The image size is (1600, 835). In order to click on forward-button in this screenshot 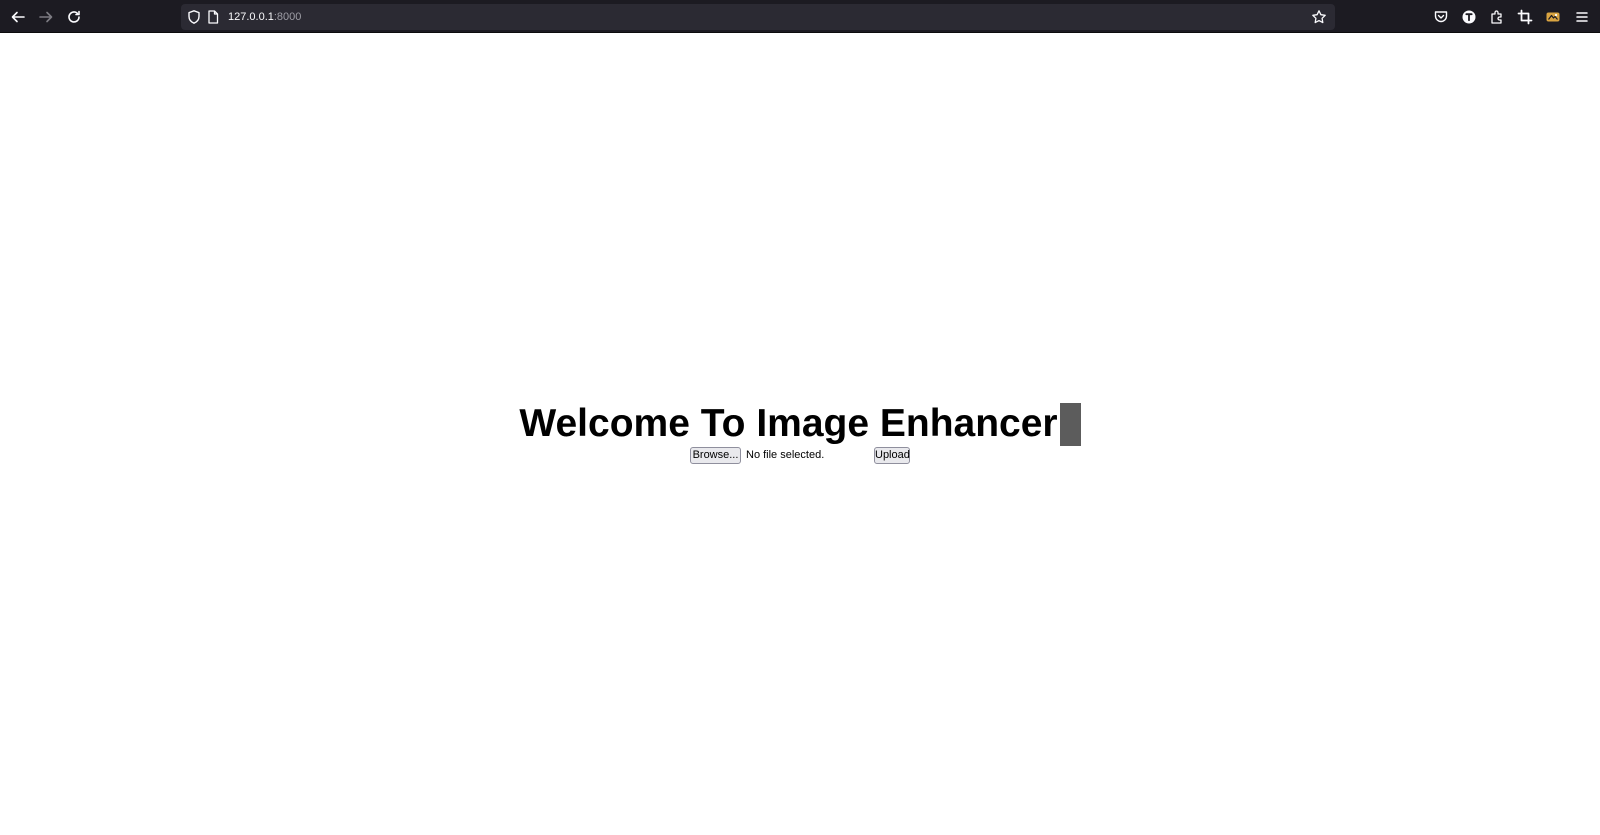, I will do `click(46, 17)`.